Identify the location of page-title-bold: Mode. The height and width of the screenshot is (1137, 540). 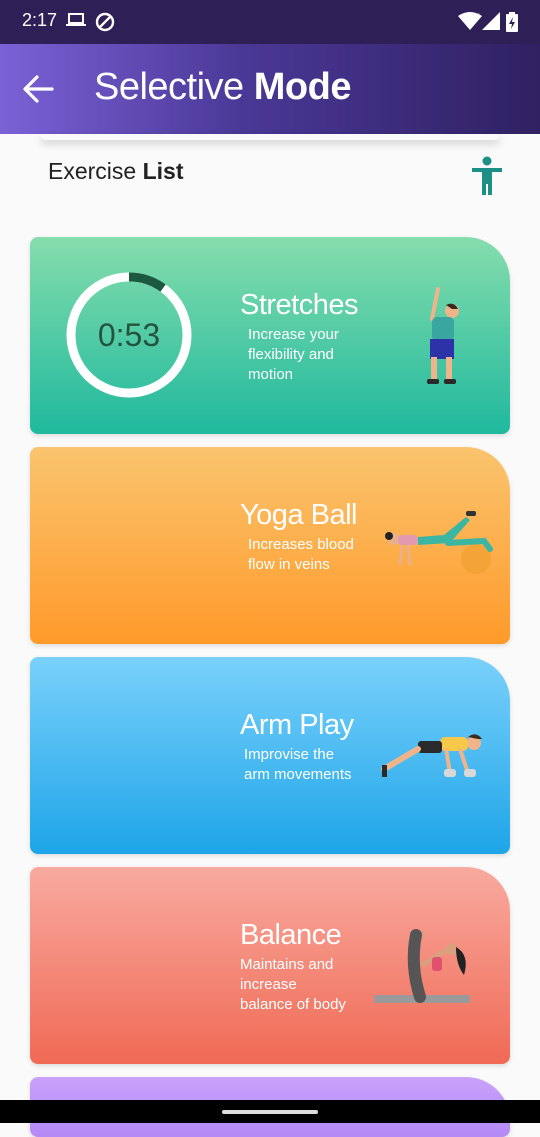
(302, 87).